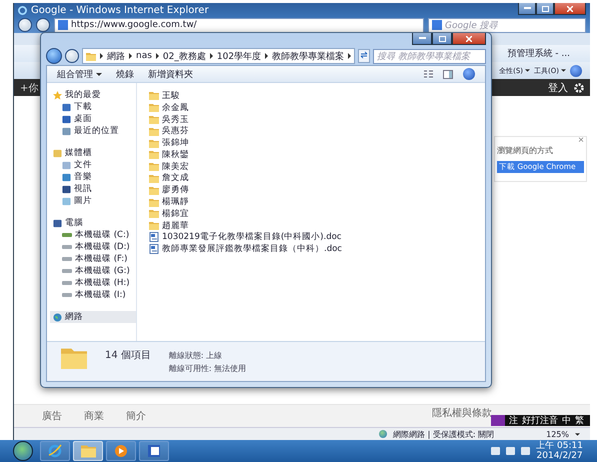 The width and height of the screenshot is (597, 462). I want to click on nav-item: 下載, so click(93, 107).